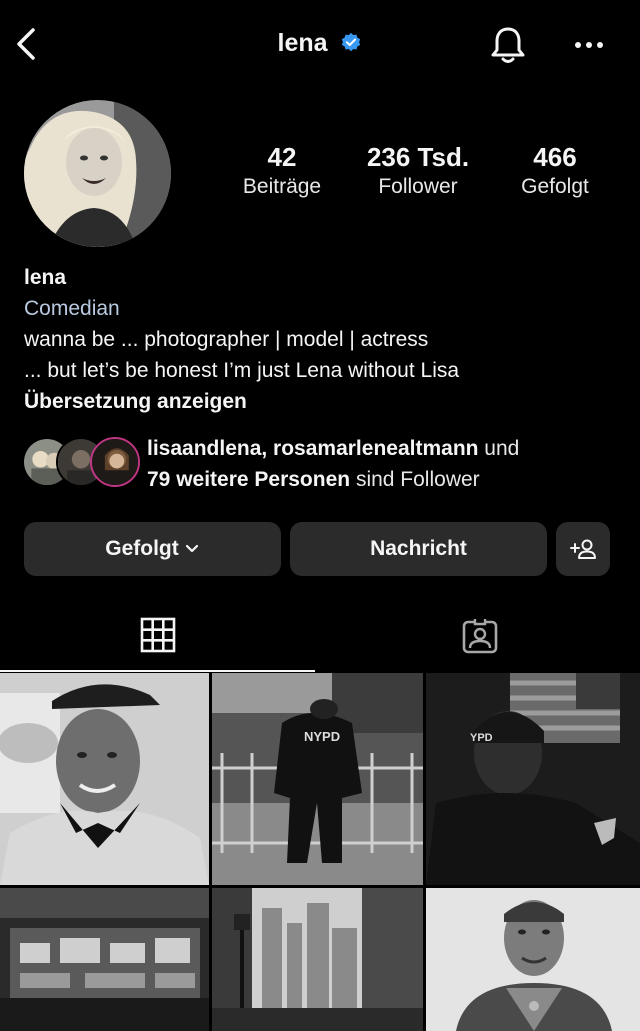 The width and height of the screenshot is (640, 1031). What do you see at coordinates (317, 779) in the screenshot?
I see `post-thumbnail: NYPD` at bounding box center [317, 779].